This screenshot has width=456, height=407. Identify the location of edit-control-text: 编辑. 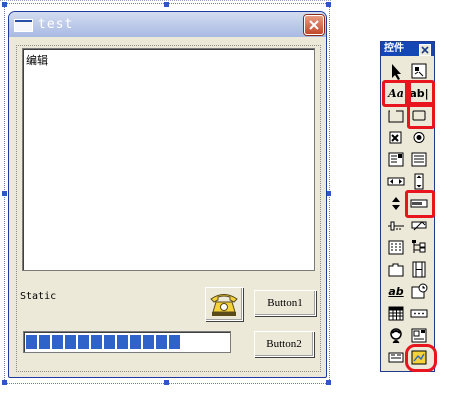
(37, 60).